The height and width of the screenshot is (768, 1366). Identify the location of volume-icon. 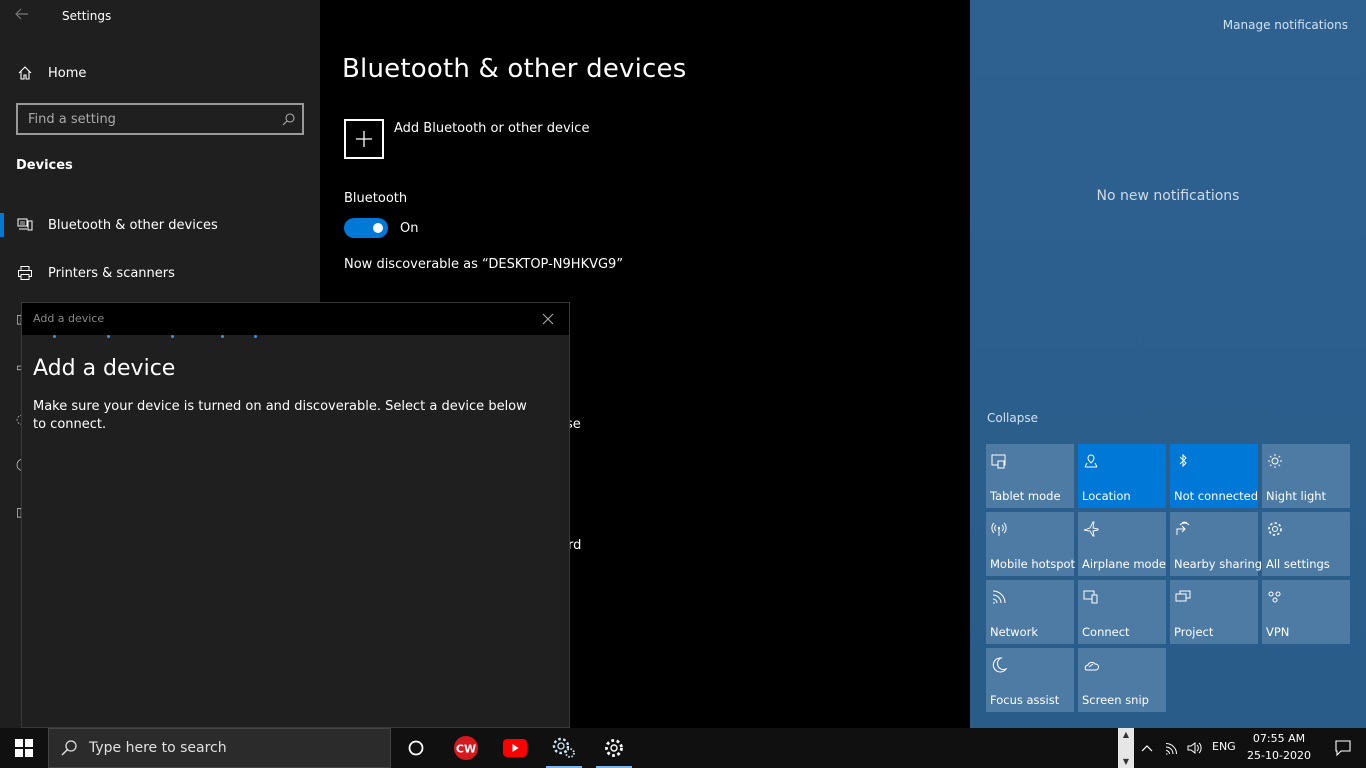
(1195, 748).